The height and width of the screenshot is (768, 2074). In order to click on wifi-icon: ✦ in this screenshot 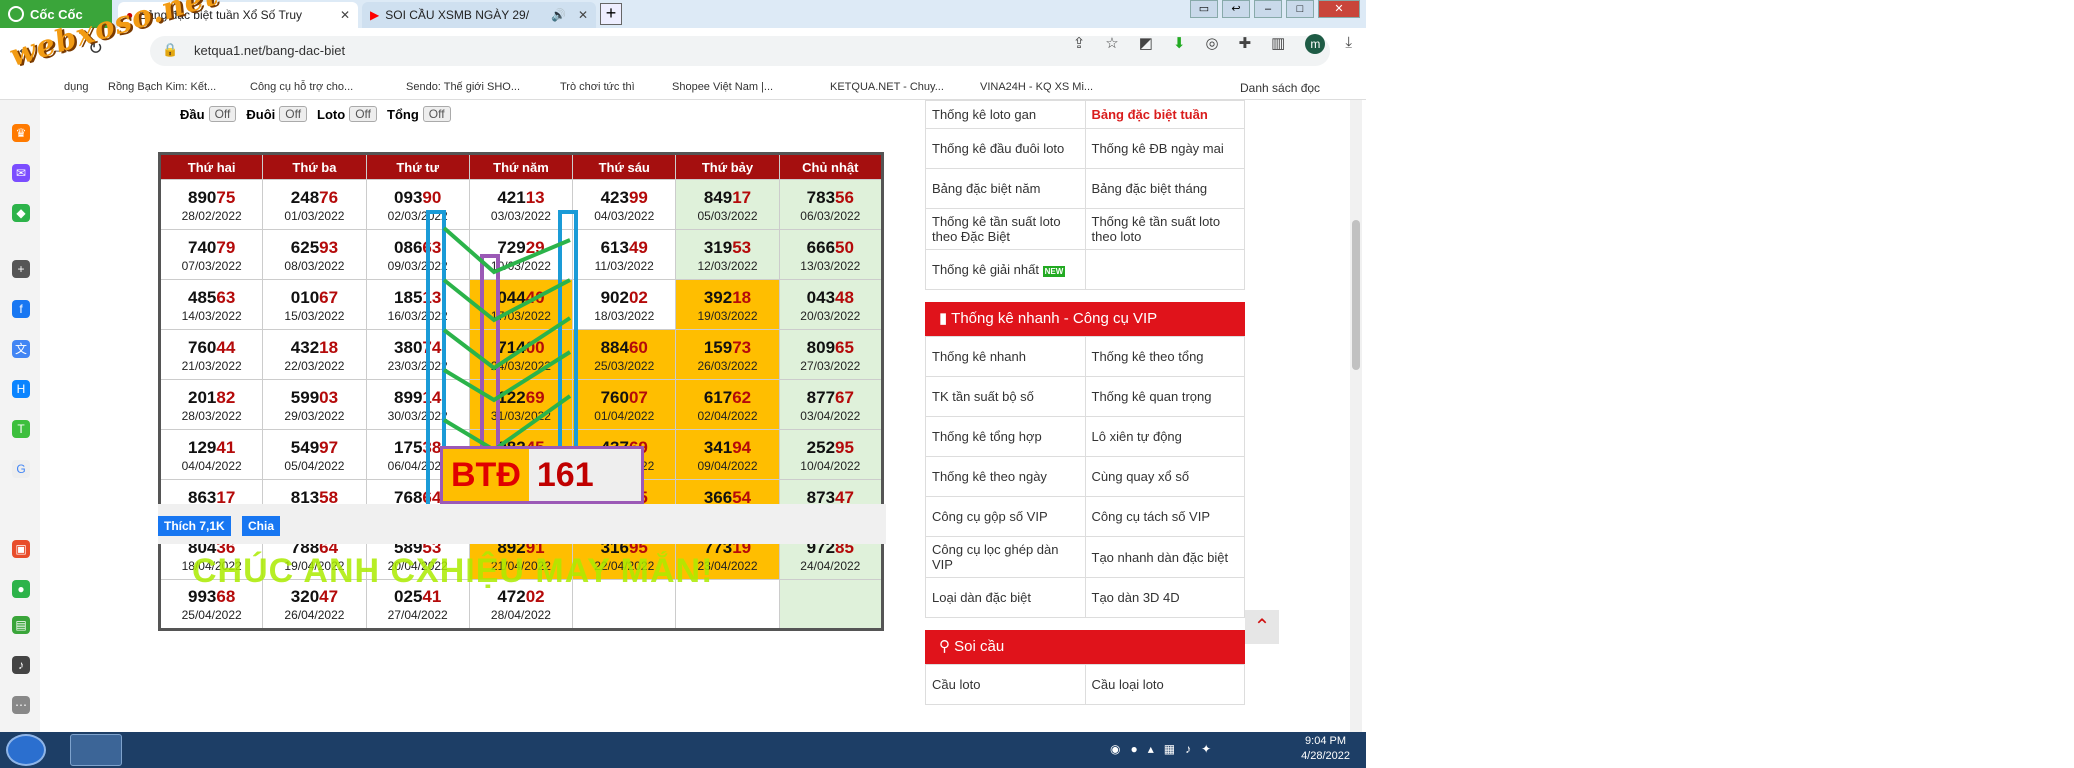, I will do `click(1206, 749)`.